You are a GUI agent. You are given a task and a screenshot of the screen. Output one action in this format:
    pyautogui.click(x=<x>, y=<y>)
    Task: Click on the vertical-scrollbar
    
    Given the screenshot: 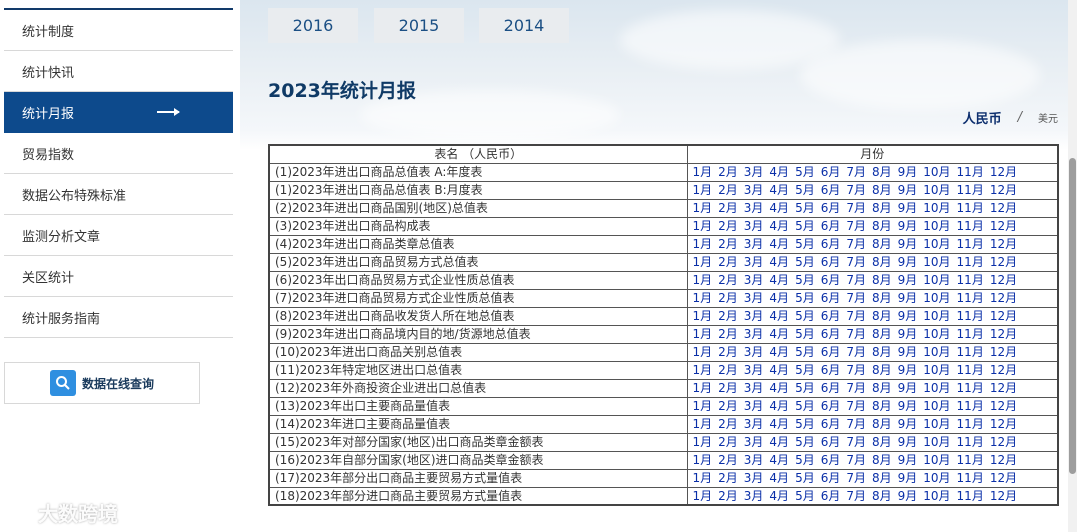 What is the action you would take?
    pyautogui.click(x=1072, y=266)
    